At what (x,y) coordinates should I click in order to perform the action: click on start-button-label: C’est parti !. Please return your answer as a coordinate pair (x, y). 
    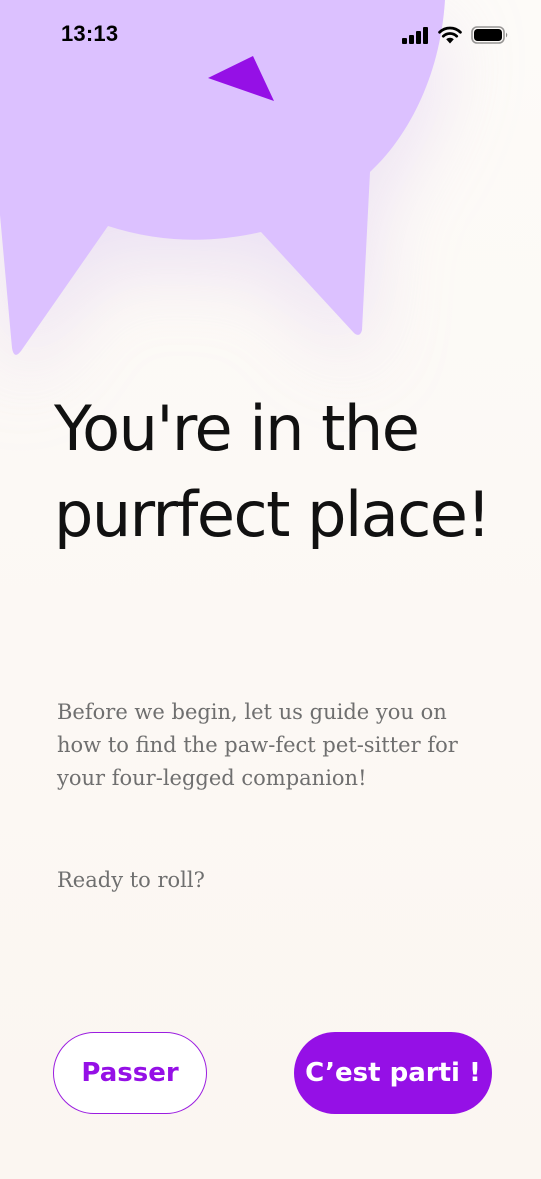
    Looking at the image, I should click on (393, 1073).